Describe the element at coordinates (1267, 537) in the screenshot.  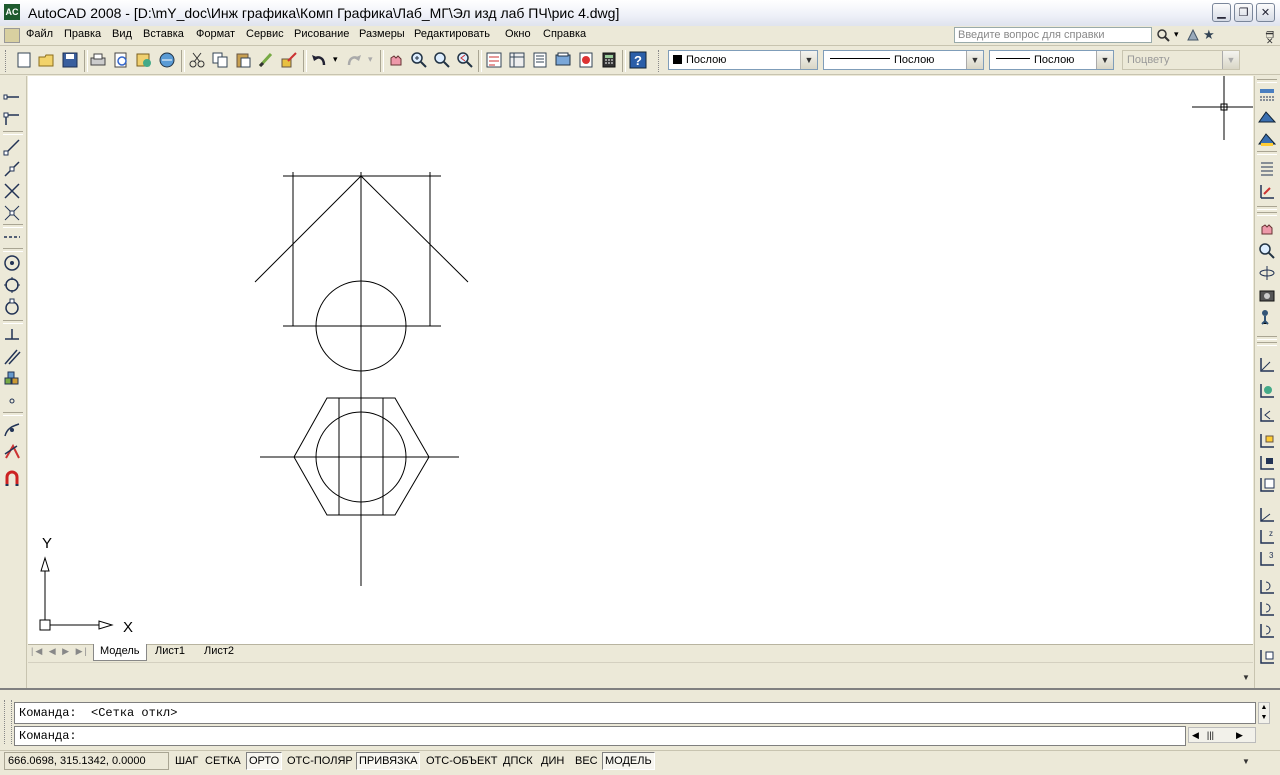
I see `ucs-z-axis-icon: z` at that location.